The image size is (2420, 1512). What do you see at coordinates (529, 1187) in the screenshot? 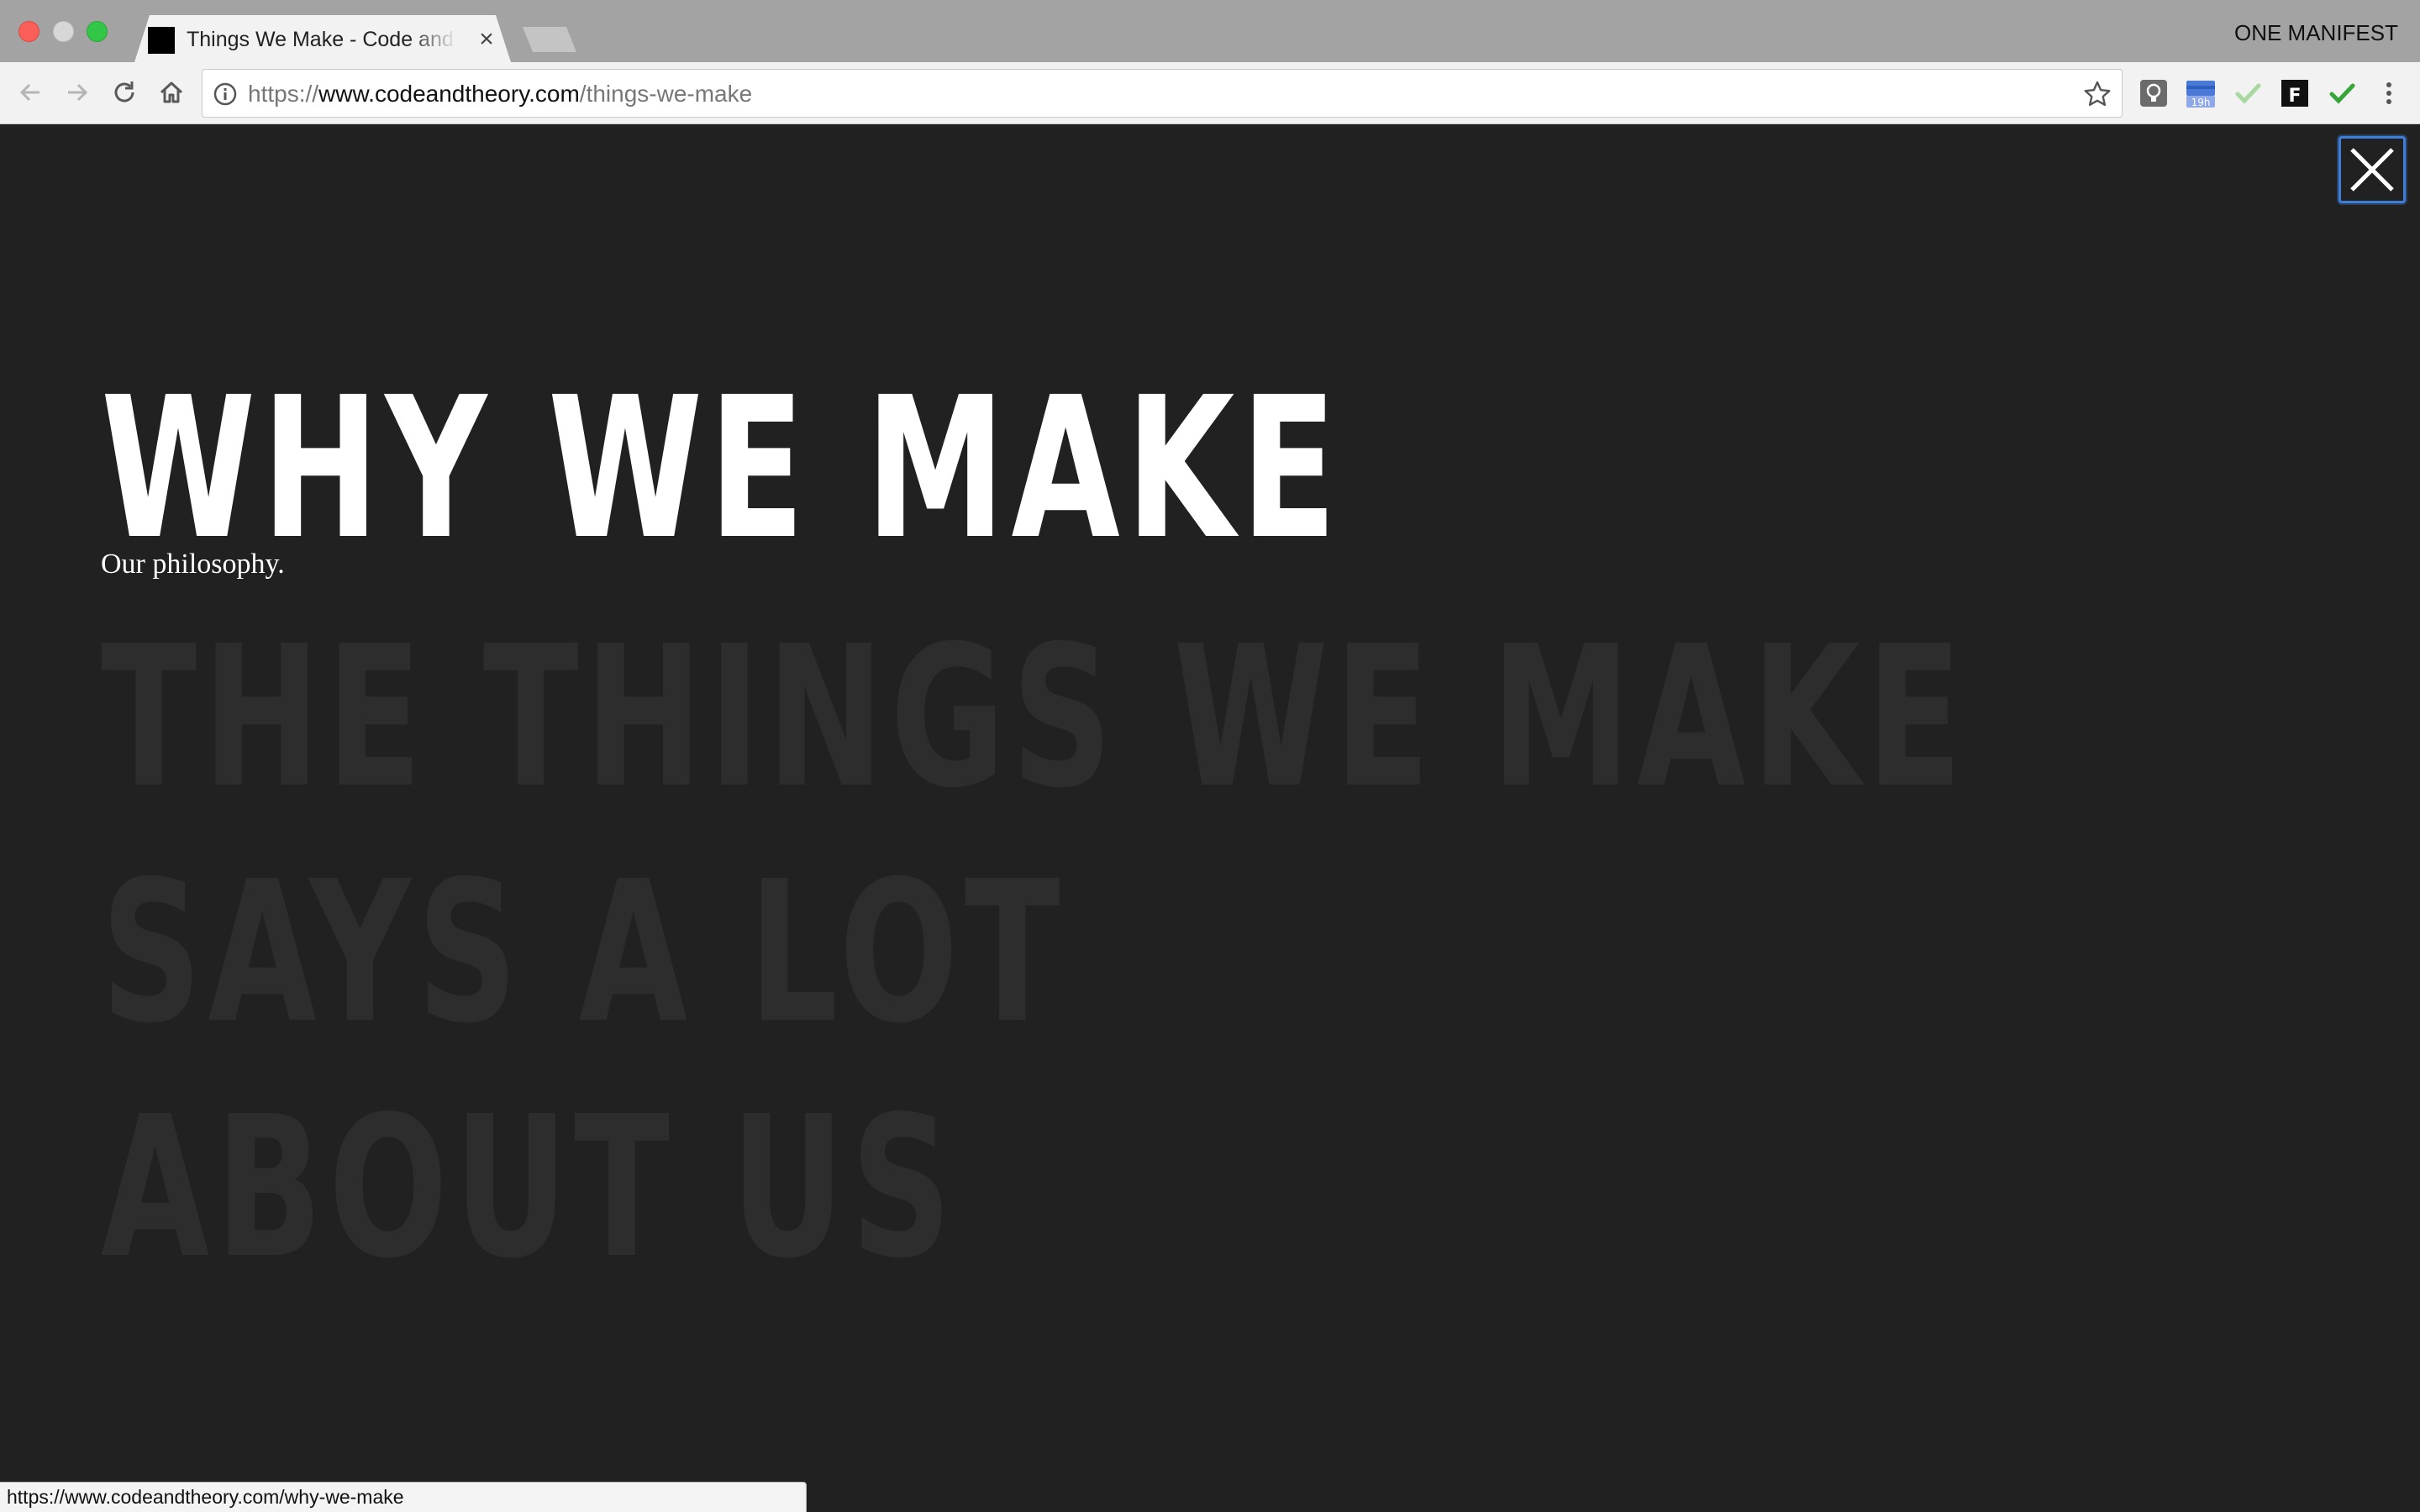
I see `tagline-line: ABOUT US` at bounding box center [529, 1187].